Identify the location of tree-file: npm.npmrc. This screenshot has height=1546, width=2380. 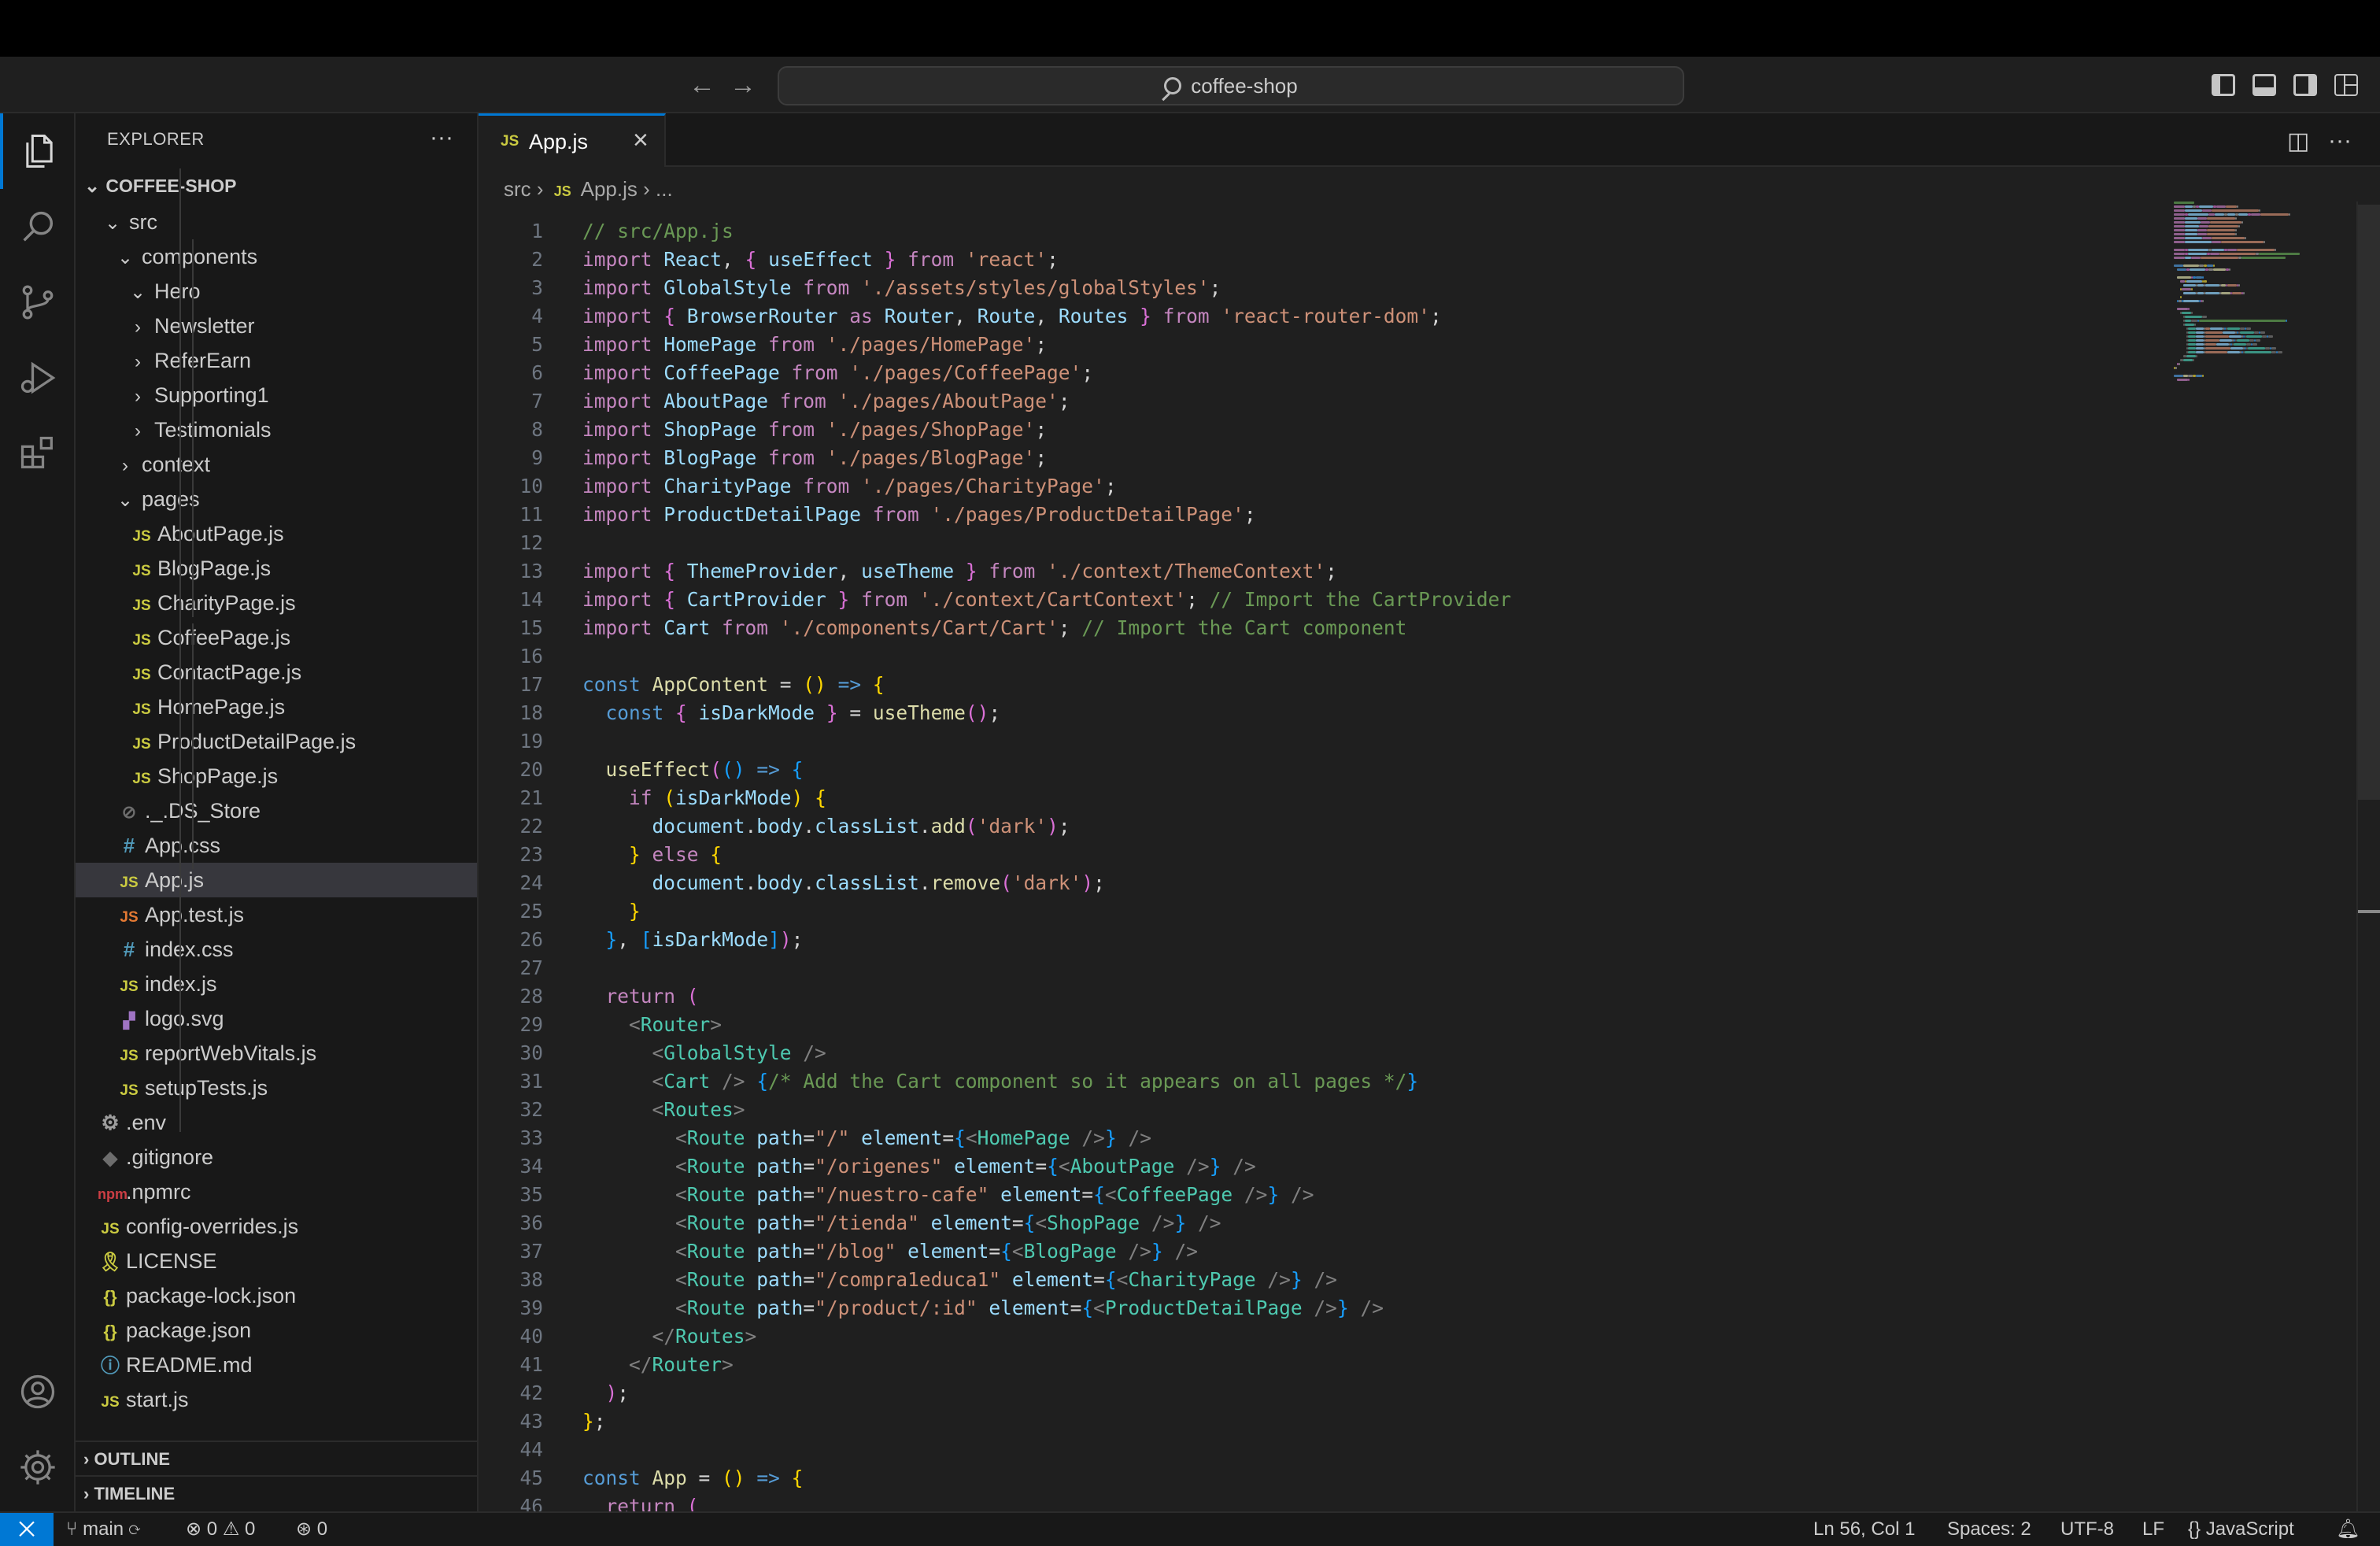
(276, 1191).